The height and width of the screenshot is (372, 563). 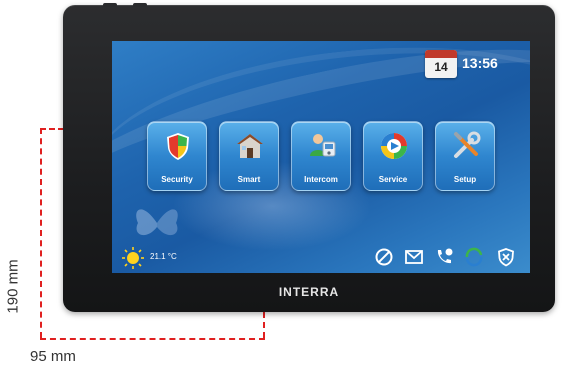 I want to click on butterfly-decoration, so click(x=157, y=222).